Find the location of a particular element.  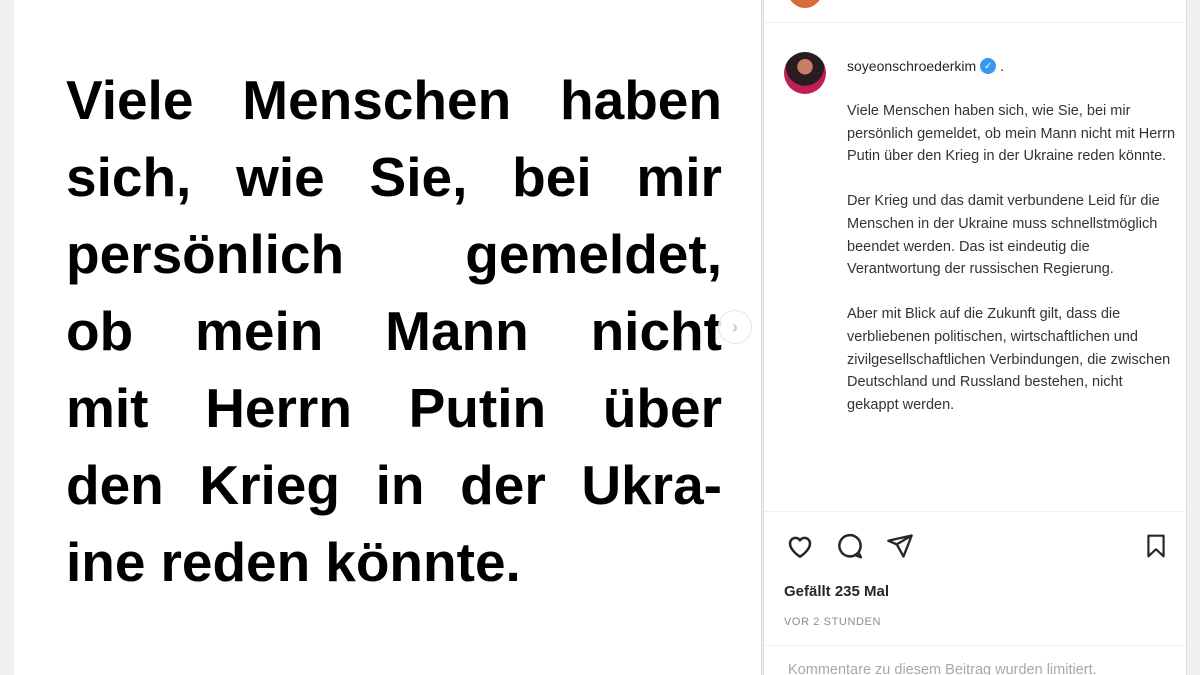

caption-suffix: . is located at coordinates (1002, 66).